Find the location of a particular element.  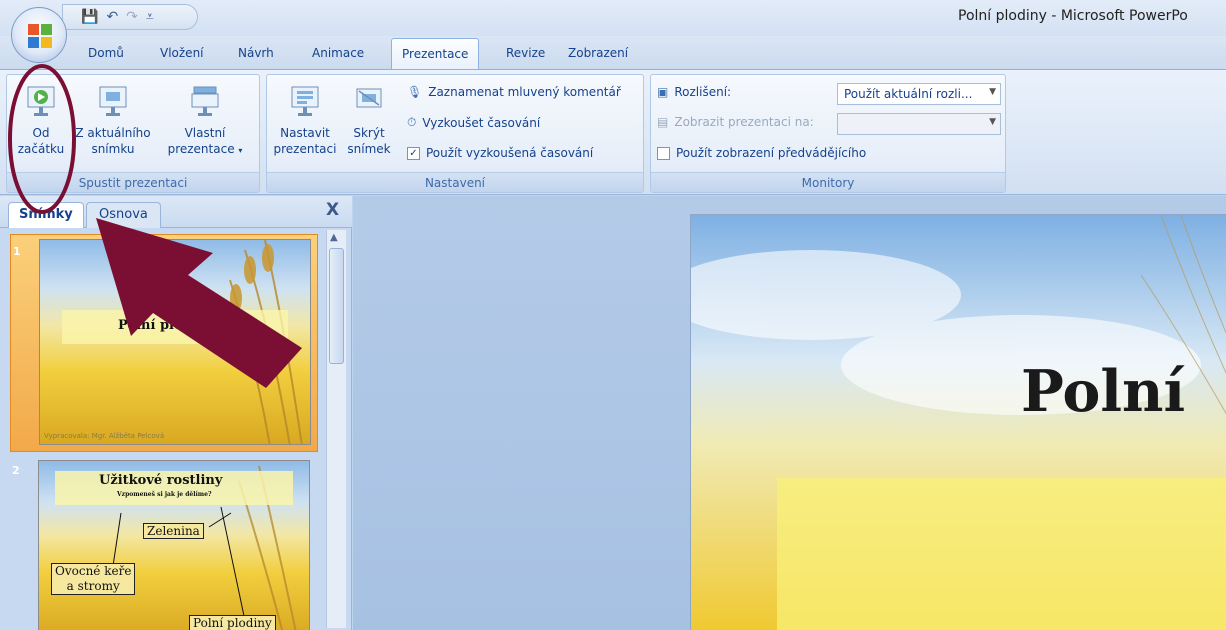

setup-slideshow-button: Nastavit prezentaci is located at coordinates (305, 121).